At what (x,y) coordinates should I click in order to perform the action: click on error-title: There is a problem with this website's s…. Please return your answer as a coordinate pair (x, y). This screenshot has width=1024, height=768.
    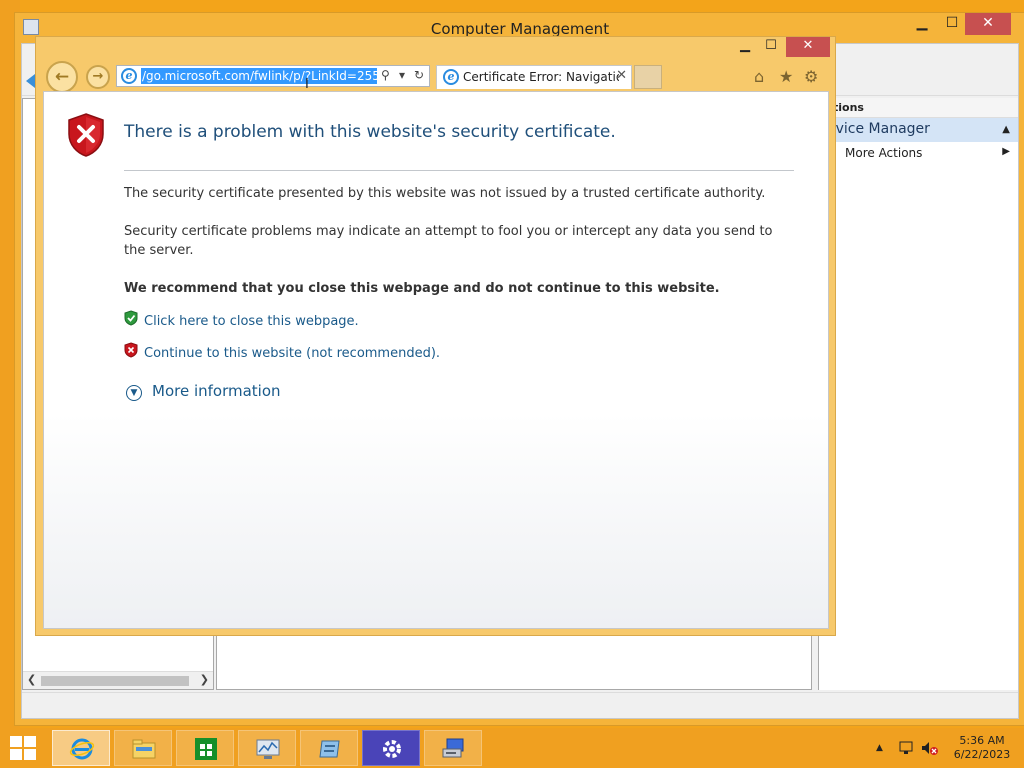
    Looking at the image, I should click on (370, 132).